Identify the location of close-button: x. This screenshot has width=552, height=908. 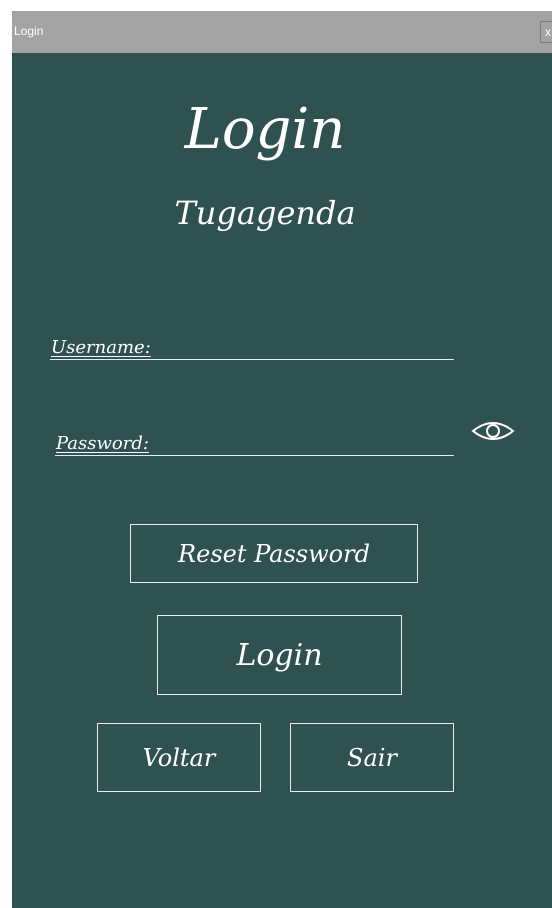
(546, 32).